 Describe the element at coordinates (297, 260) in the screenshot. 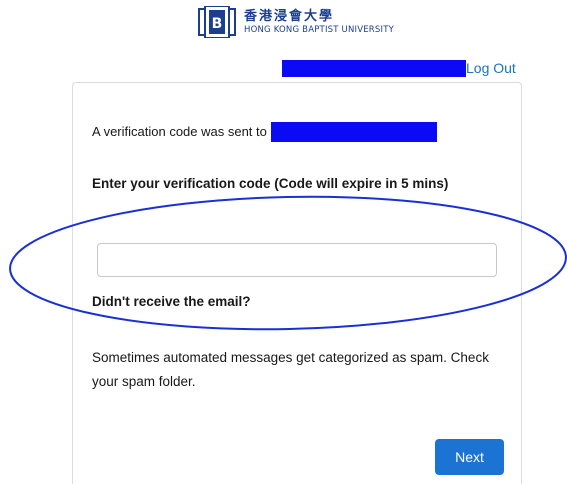

I see `verification-code-input` at that location.